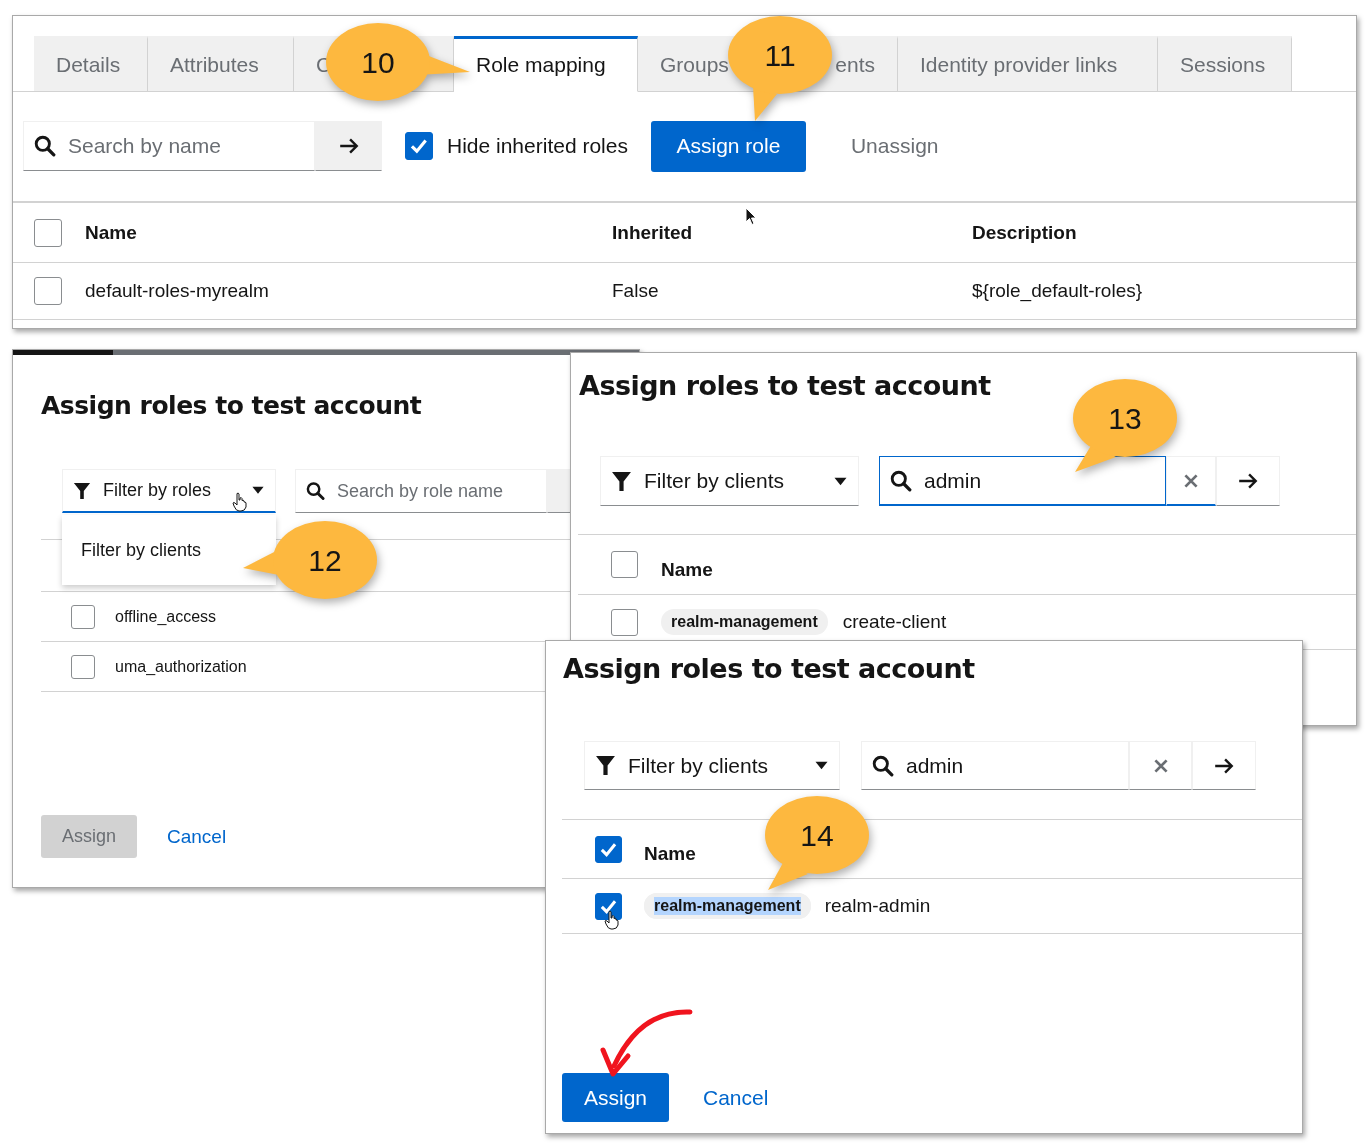  I want to click on role-name: uma_authorization, so click(181, 666).